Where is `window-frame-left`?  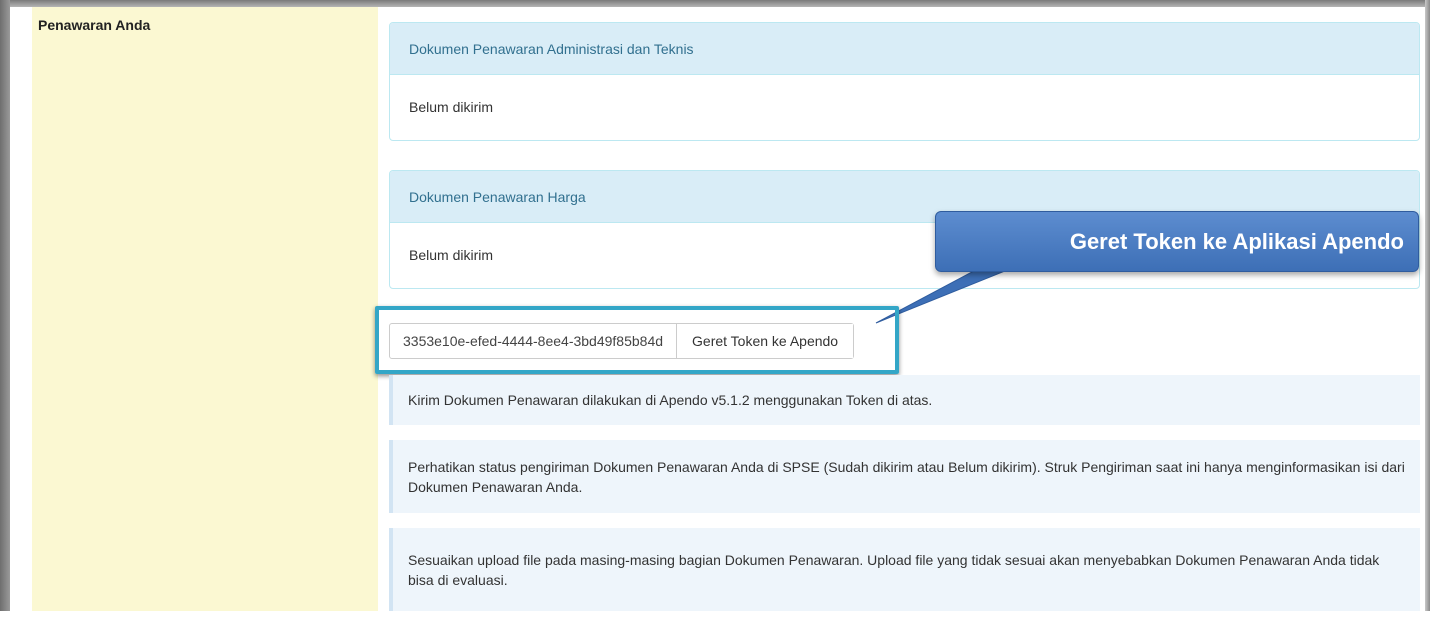 window-frame-left is located at coordinates (5, 305).